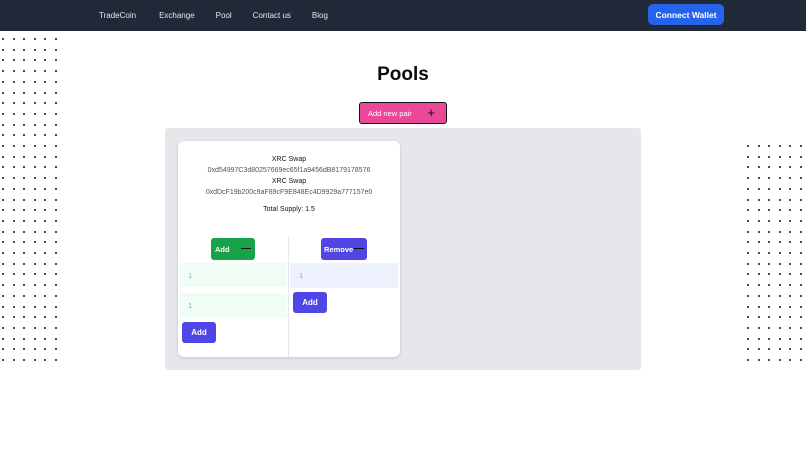 This screenshot has width=806, height=452. Describe the element at coordinates (272, 15) in the screenshot. I see `nav-link-contact: Contact us` at that location.